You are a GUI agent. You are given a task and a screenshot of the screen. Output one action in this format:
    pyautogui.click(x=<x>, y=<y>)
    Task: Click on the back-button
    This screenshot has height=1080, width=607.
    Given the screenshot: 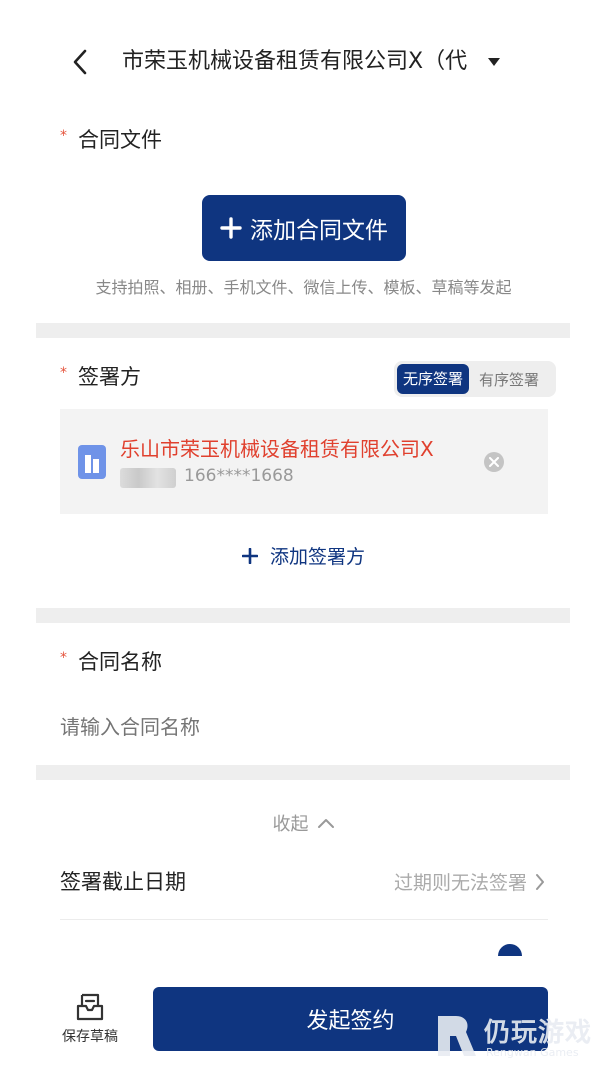 What is the action you would take?
    pyautogui.click(x=80, y=62)
    